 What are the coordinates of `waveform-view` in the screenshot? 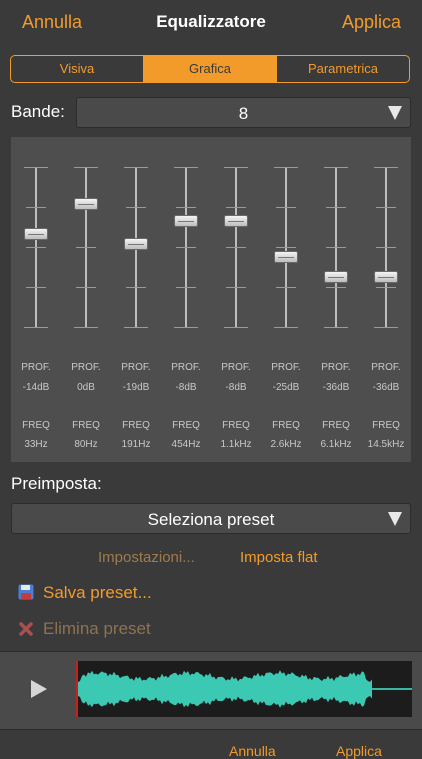 It's located at (244, 689).